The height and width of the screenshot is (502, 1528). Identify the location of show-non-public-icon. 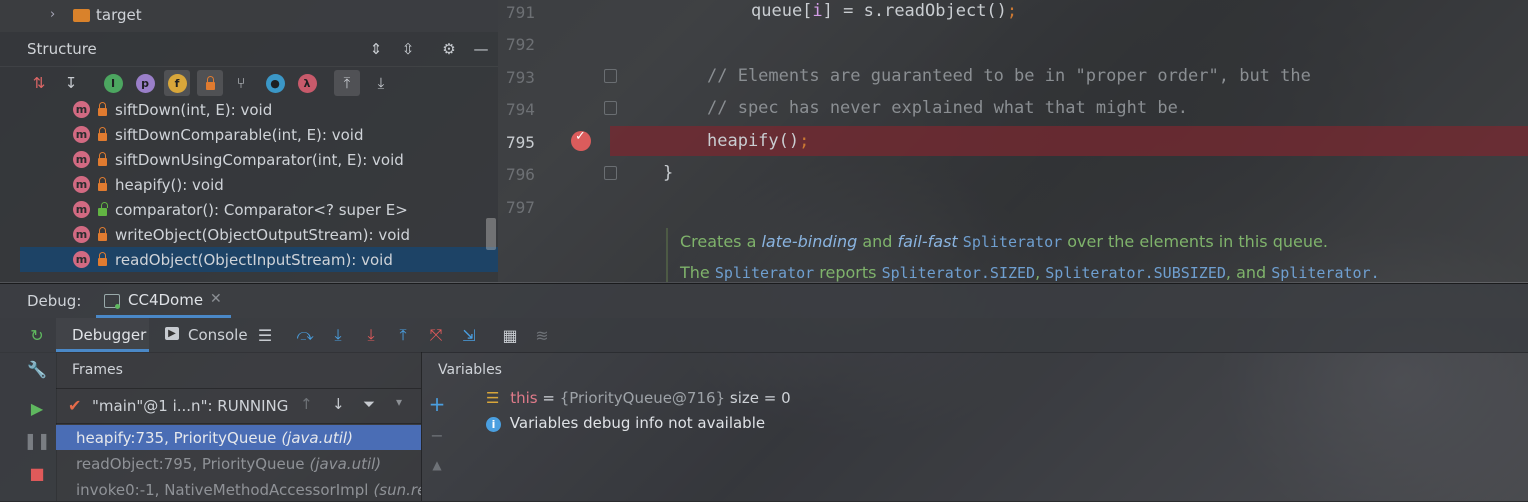
(210, 83).